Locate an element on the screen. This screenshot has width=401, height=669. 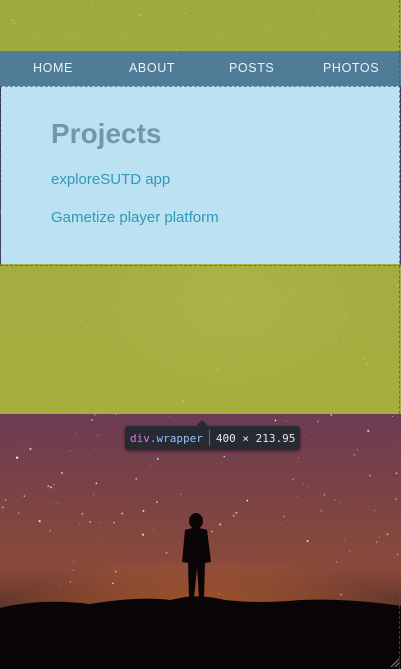
nav-home-link: HOME is located at coordinates (53, 68).